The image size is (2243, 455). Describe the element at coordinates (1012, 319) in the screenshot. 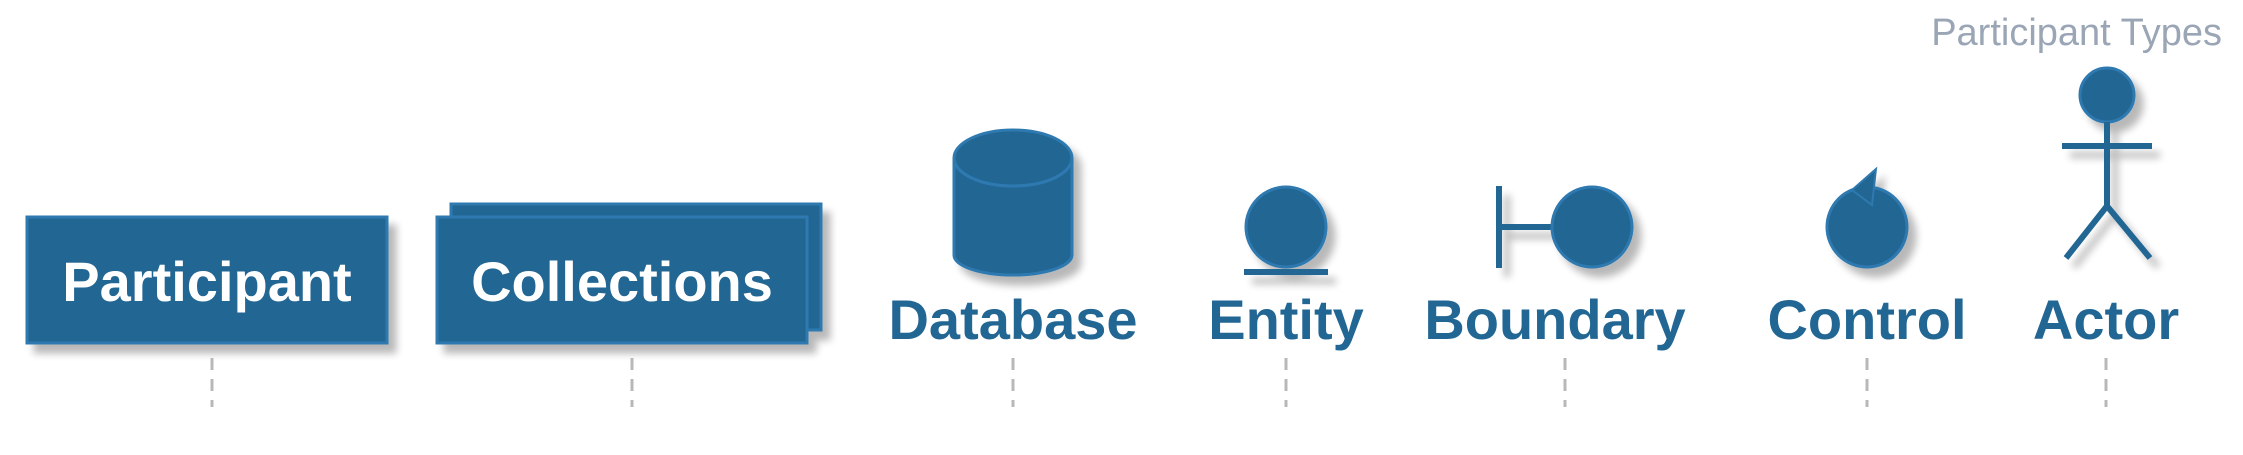

I see `database-label: Database` at that location.